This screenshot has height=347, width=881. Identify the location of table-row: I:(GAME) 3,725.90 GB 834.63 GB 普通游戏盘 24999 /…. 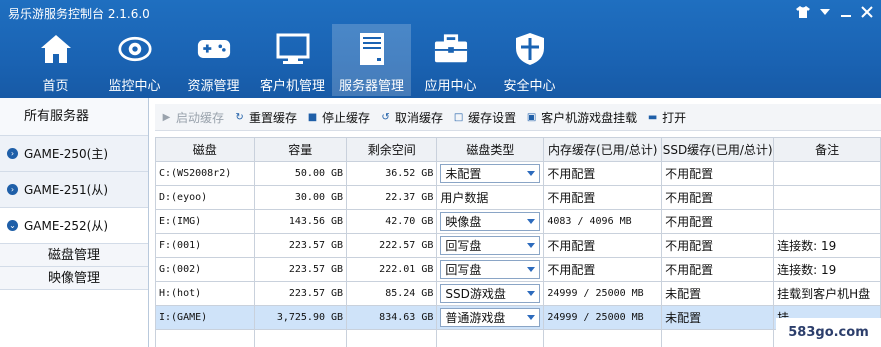
(518, 317).